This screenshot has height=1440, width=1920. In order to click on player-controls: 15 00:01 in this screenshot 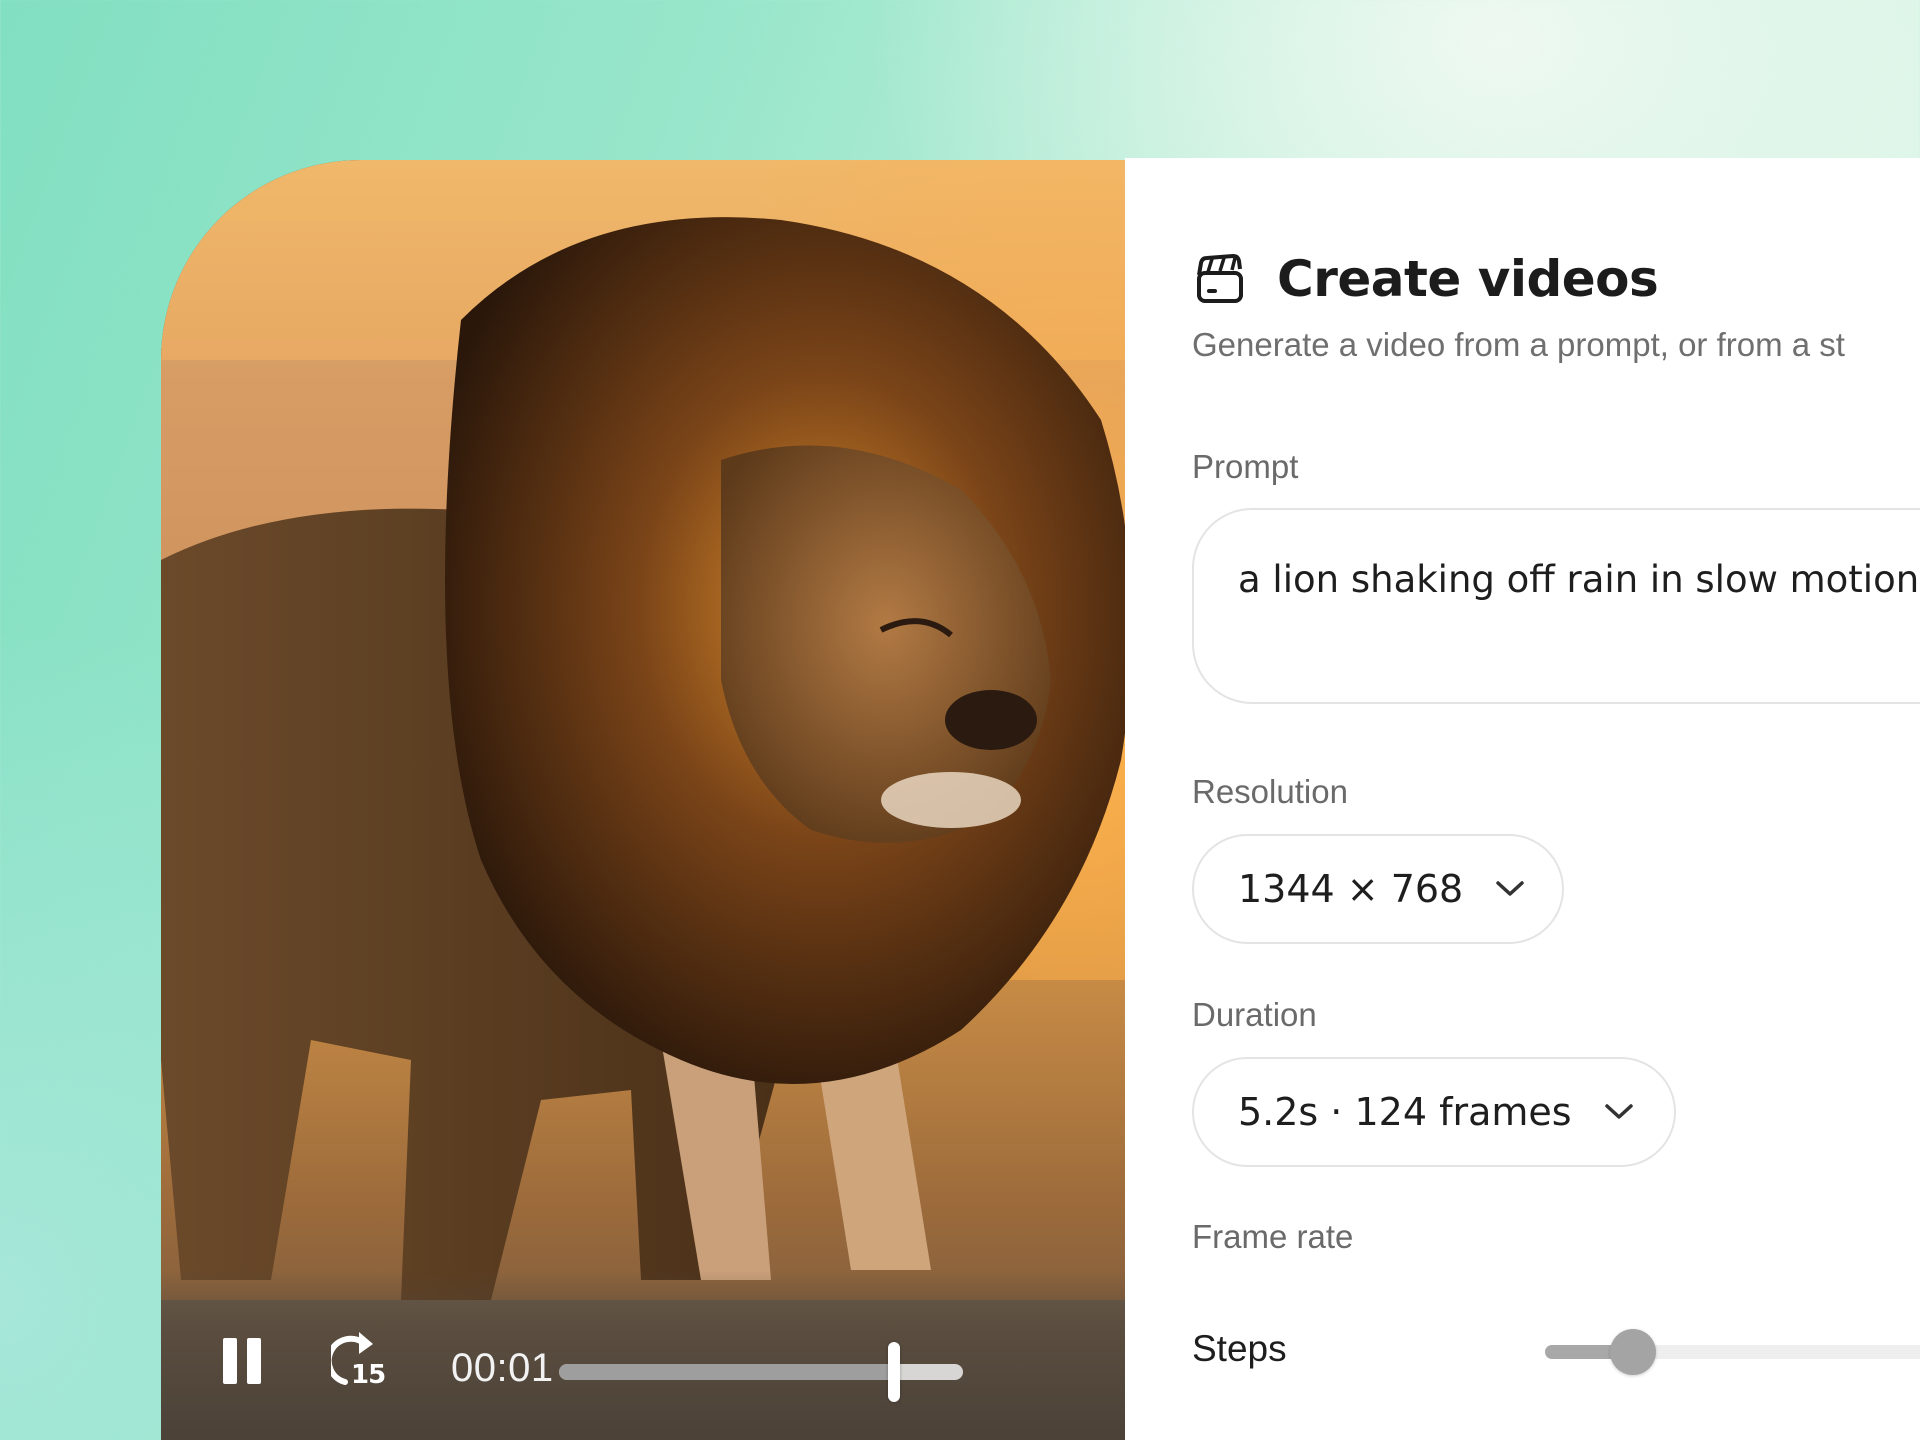, I will do `click(643, 1355)`.